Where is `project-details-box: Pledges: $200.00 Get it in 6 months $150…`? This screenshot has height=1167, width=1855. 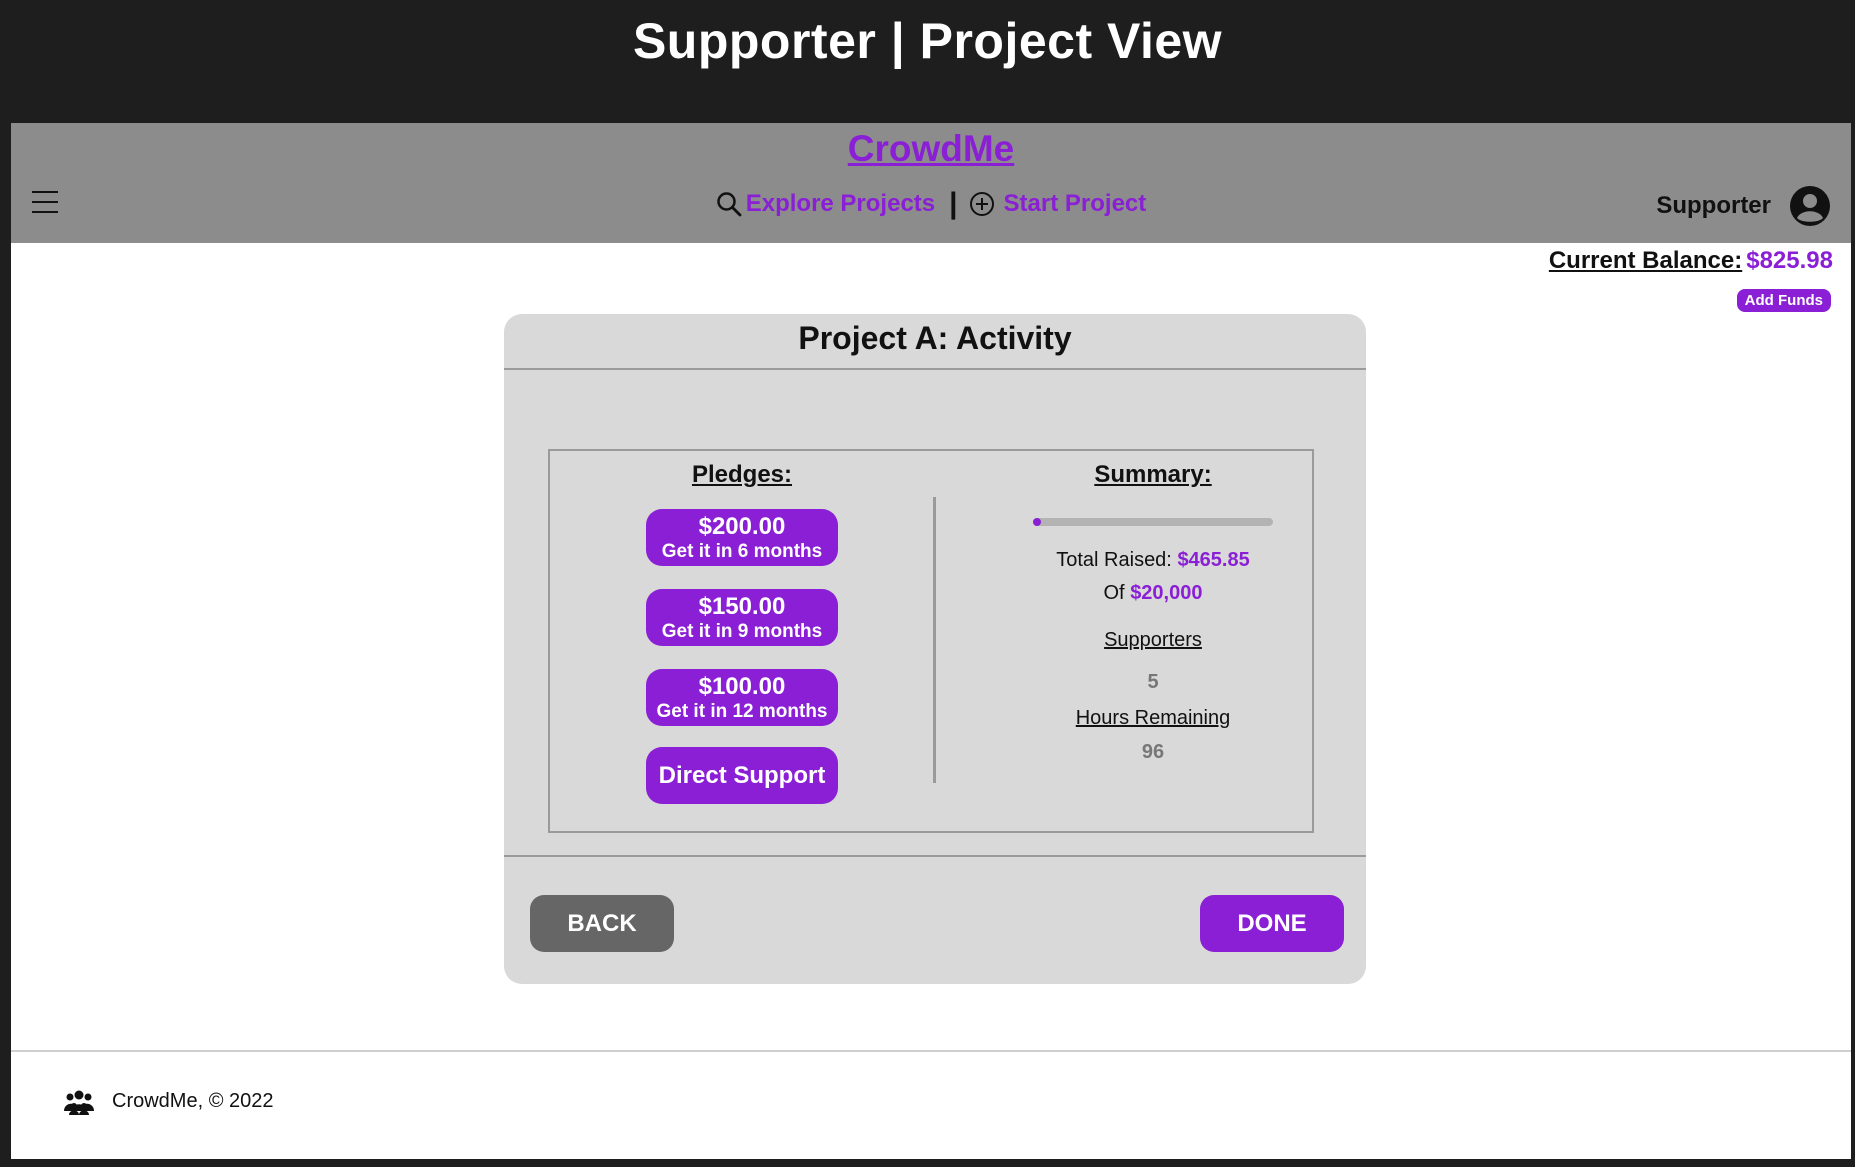
project-details-box: Pledges: $200.00 Get it in 6 months $150… is located at coordinates (931, 641).